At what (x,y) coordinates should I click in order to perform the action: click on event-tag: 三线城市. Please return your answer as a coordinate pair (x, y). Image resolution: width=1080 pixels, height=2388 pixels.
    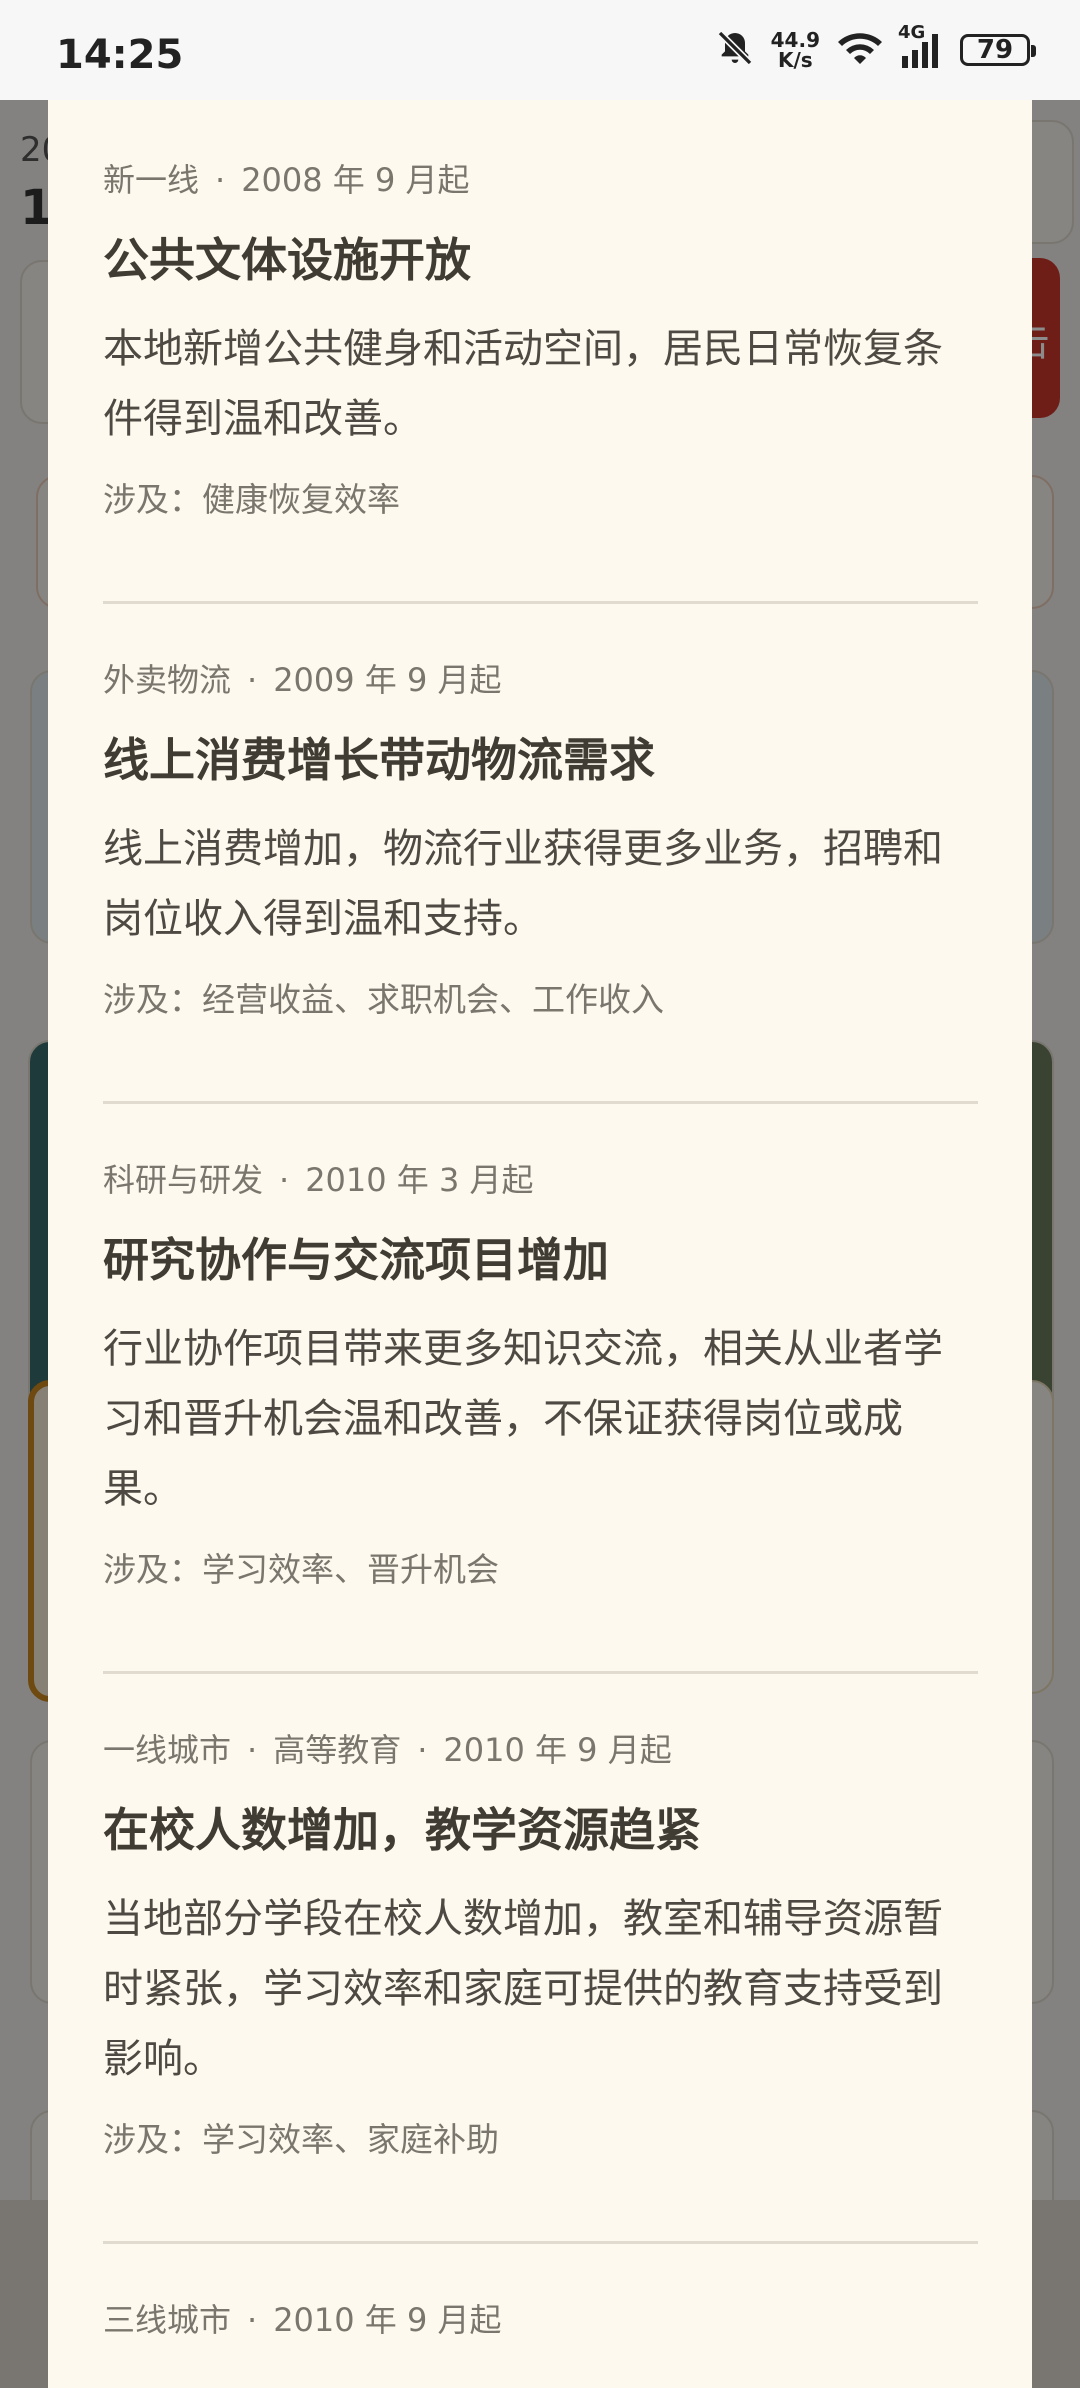
    Looking at the image, I should click on (167, 2320).